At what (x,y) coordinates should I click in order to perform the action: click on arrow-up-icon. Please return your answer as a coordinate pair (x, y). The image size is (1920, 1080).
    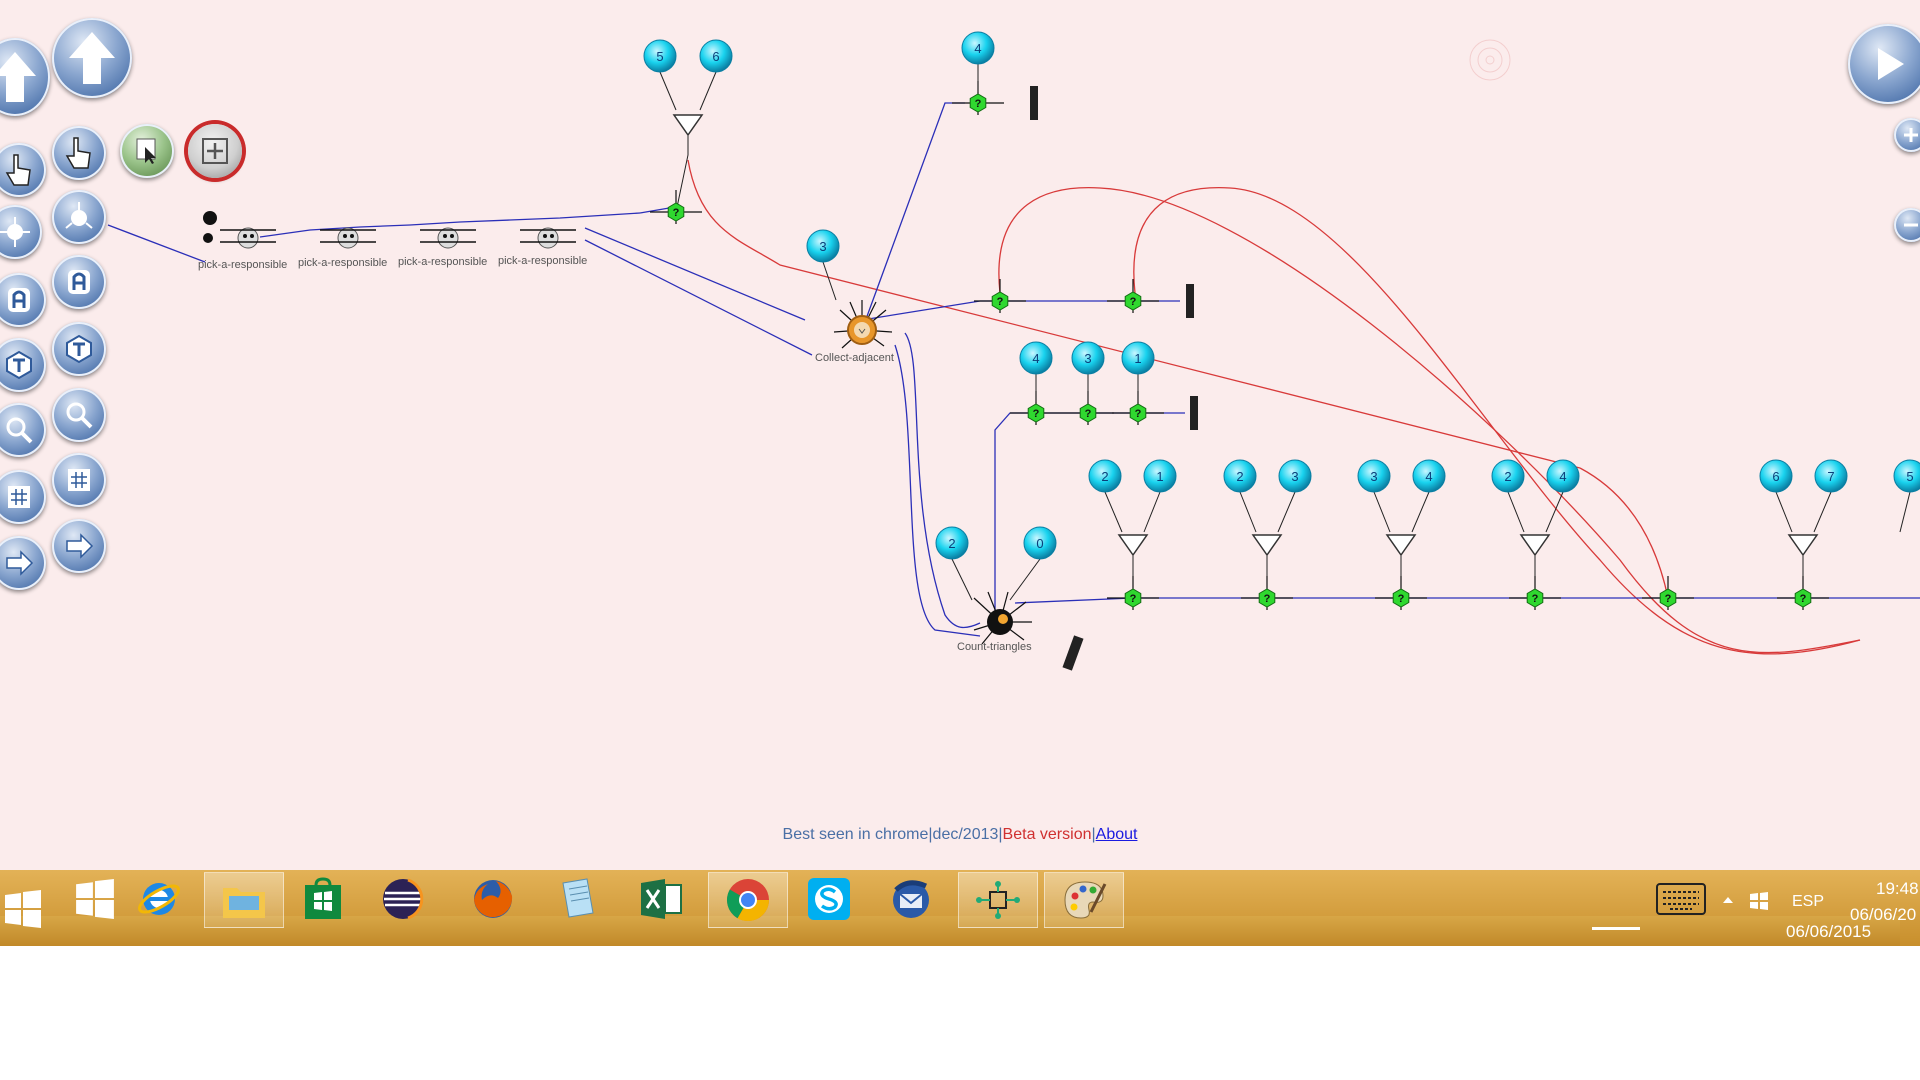
    Looking at the image, I should click on (92, 58).